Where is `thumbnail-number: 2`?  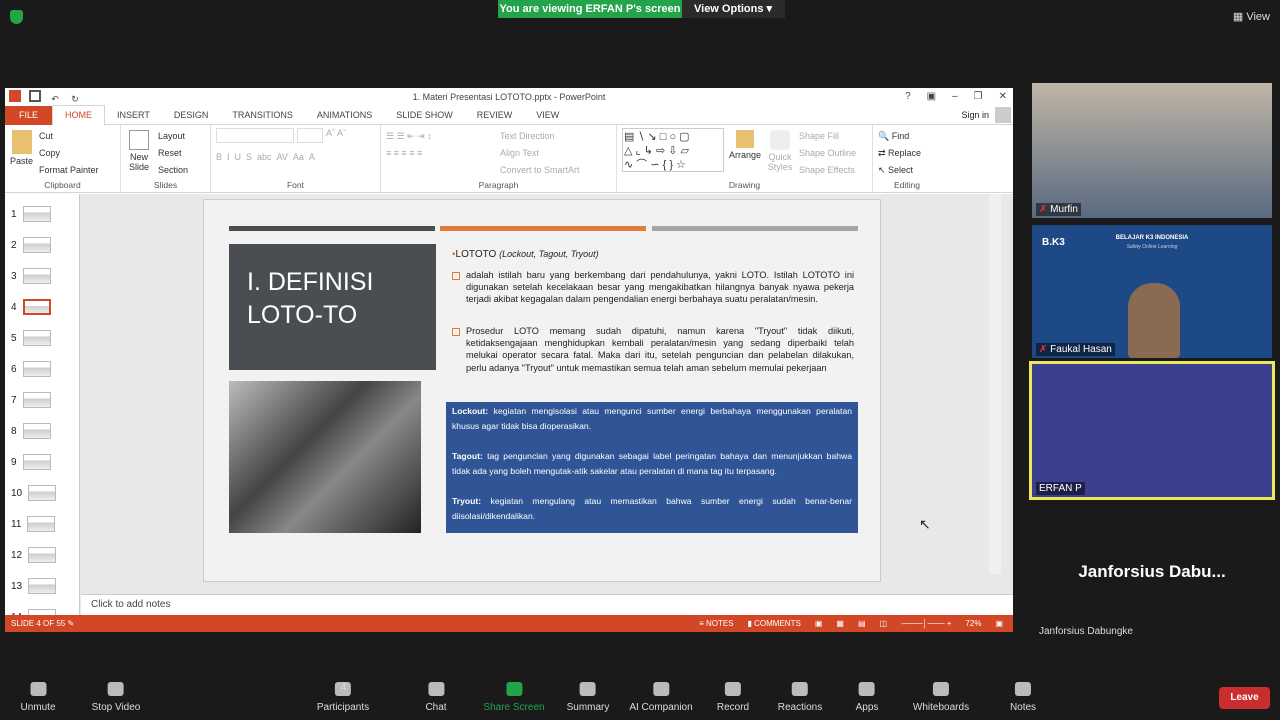 thumbnail-number: 2 is located at coordinates (14, 245).